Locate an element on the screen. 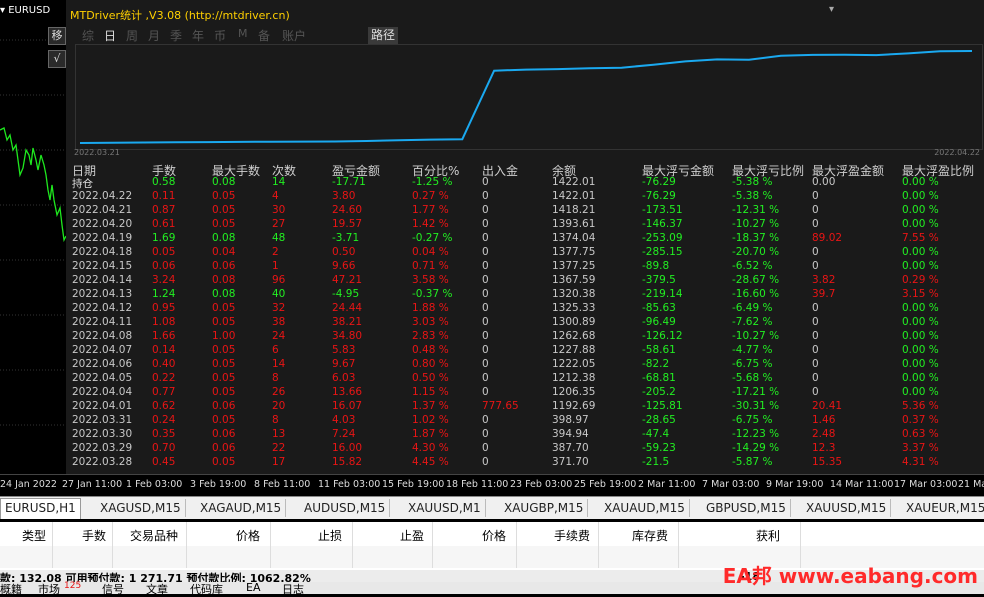  table-cell-mfl: -59.23 is located at coordinates (659, 448).